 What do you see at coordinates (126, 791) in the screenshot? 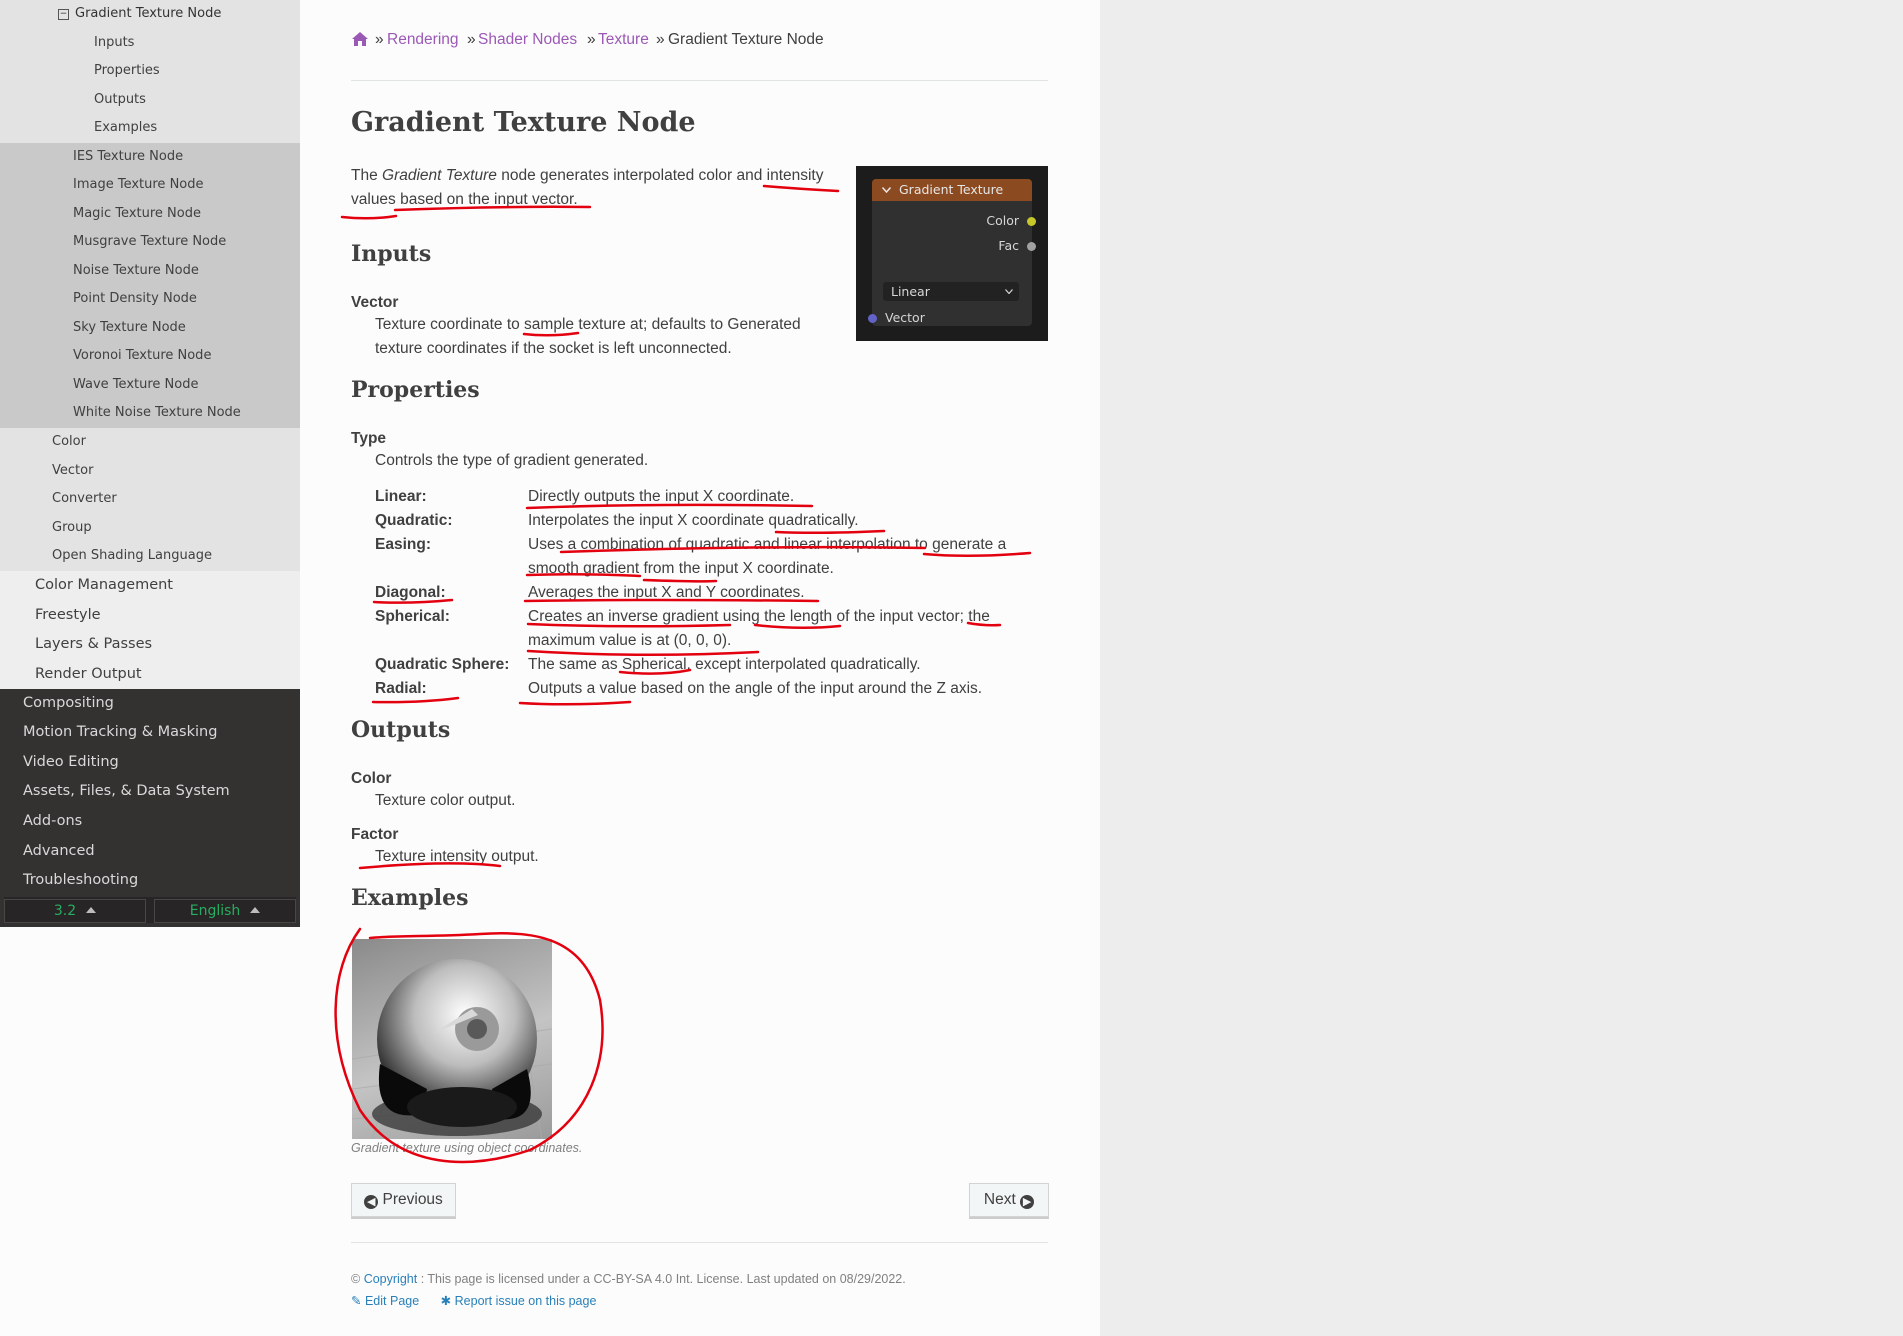
I see `nav-item-assets-files: Assets, Files, & Data System` at bounding box center [126, 791].